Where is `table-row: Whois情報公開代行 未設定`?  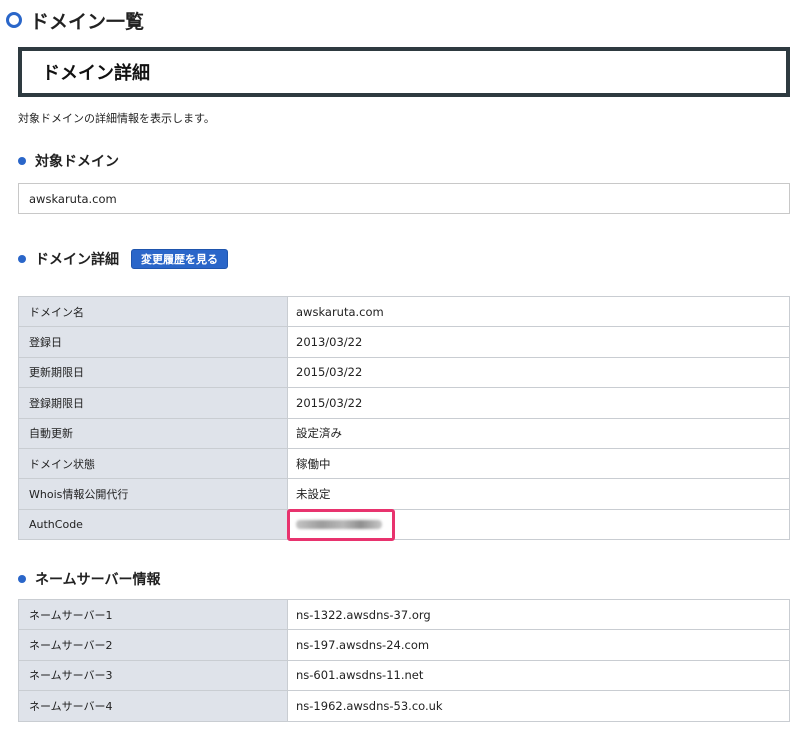 table-row: Whois情報公開代行 未設定 is located at coordinates (404, 494).